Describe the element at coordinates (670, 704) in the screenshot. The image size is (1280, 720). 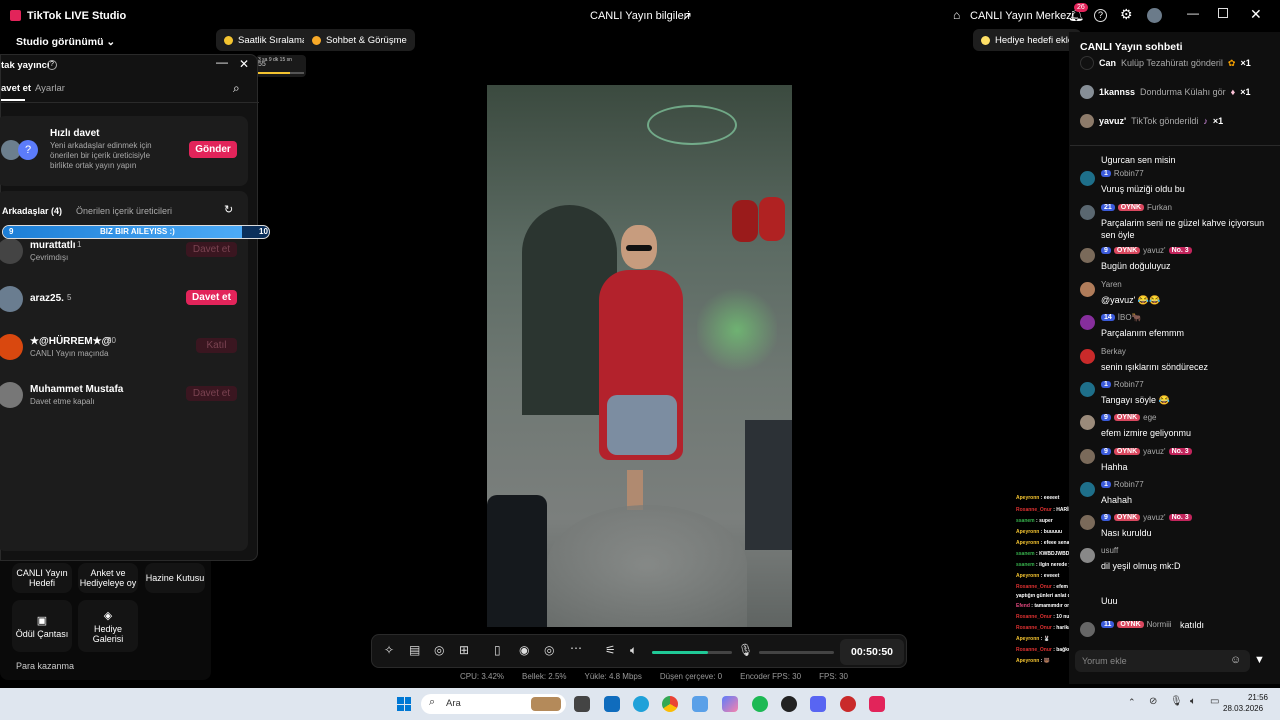
I see `chrome-icon` at that location.